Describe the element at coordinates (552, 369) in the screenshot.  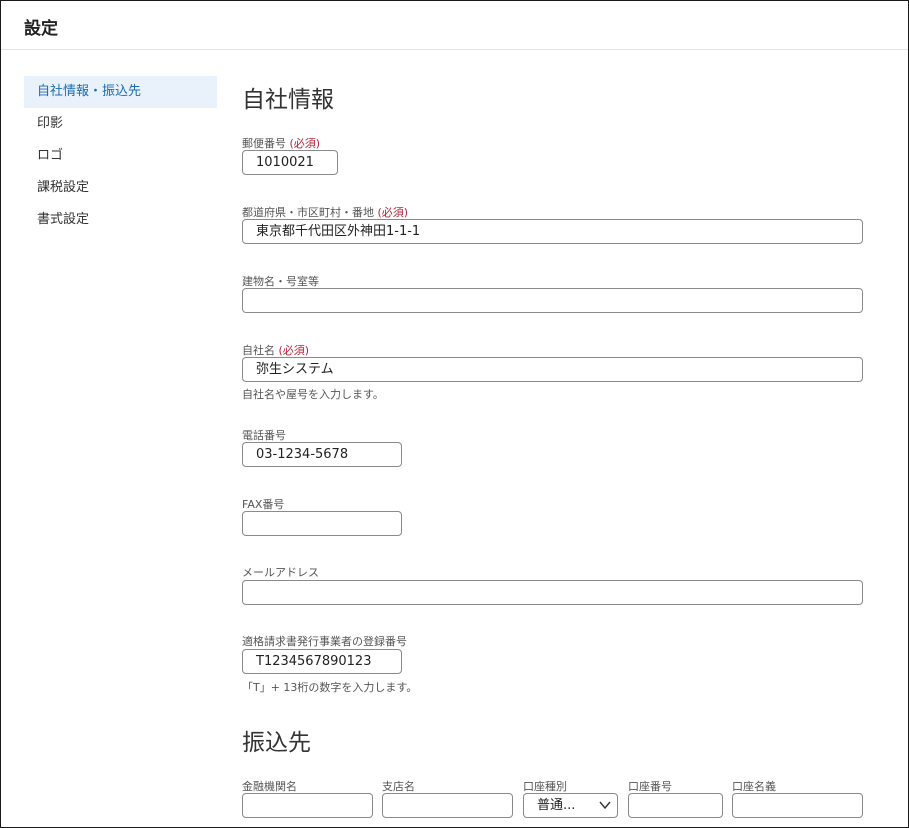
I see `company-name-input: 弥生システム` at that location.